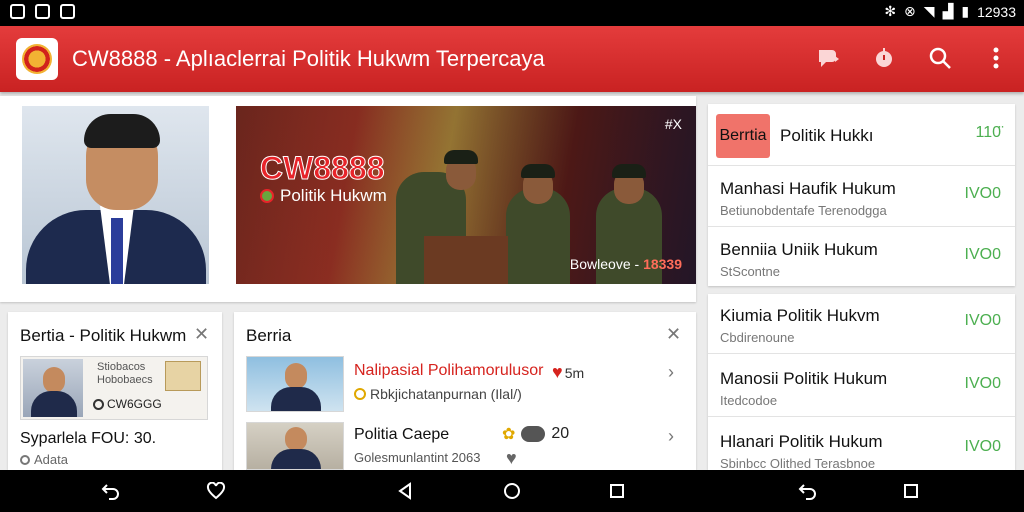 The height and width of the screenshot is (512, 1024). What do you see at coordinates (322, 168) in the screenshot?
I see `hero-brand: CW8888` at bounding box center [322, 168].